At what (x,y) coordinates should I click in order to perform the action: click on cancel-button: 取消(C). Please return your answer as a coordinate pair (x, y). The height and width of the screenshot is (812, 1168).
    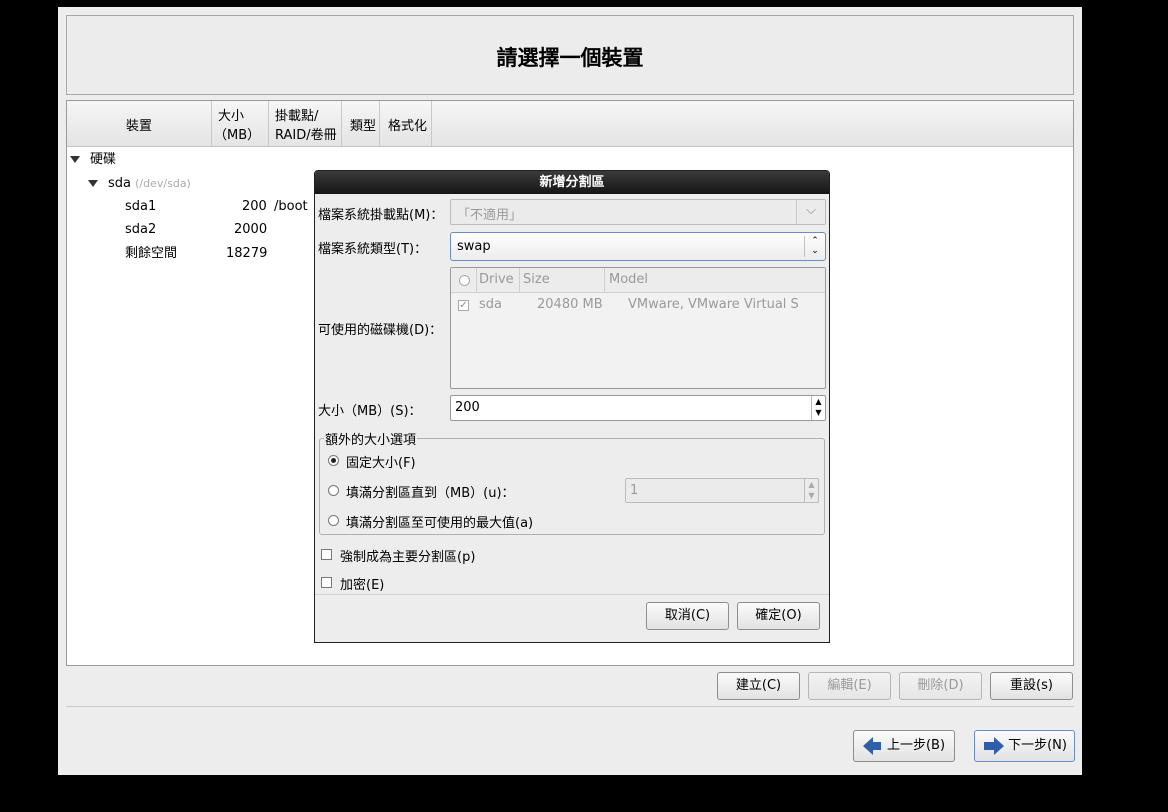
    Looking at the image, I should click on (687, 616).